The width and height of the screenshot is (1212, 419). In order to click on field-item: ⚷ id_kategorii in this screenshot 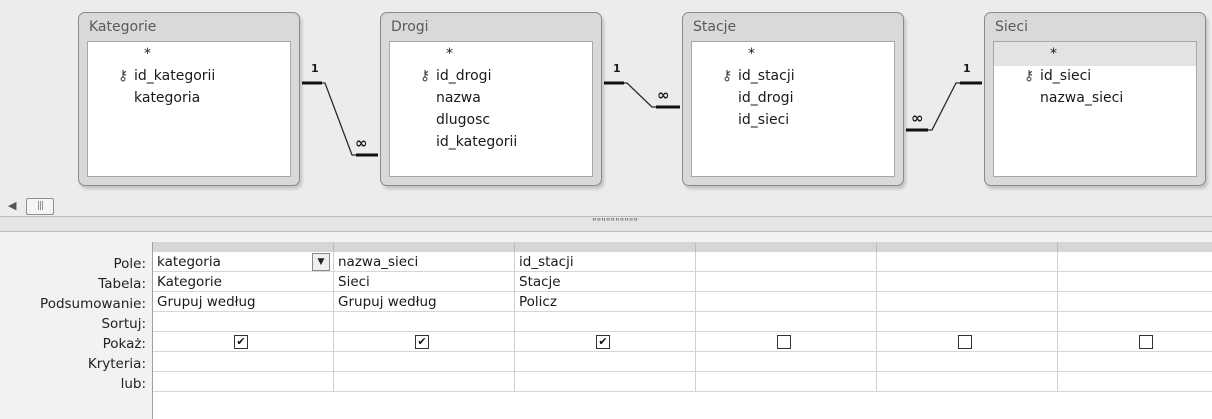, I will do `click(189, 76)`.